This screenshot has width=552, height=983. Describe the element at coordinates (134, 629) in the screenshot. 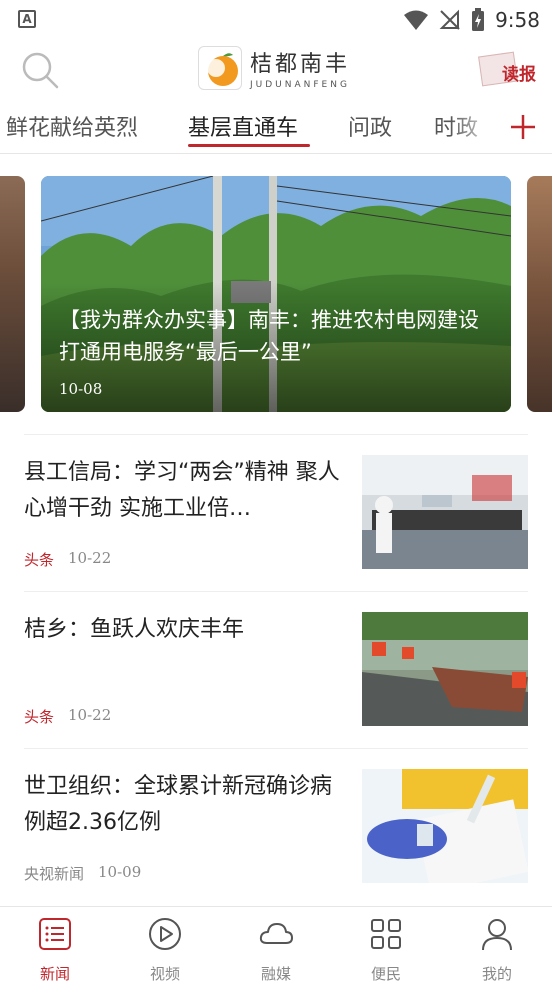

I see `news-title: 桔乡：鱼跃人欢庆丰年` at that location.